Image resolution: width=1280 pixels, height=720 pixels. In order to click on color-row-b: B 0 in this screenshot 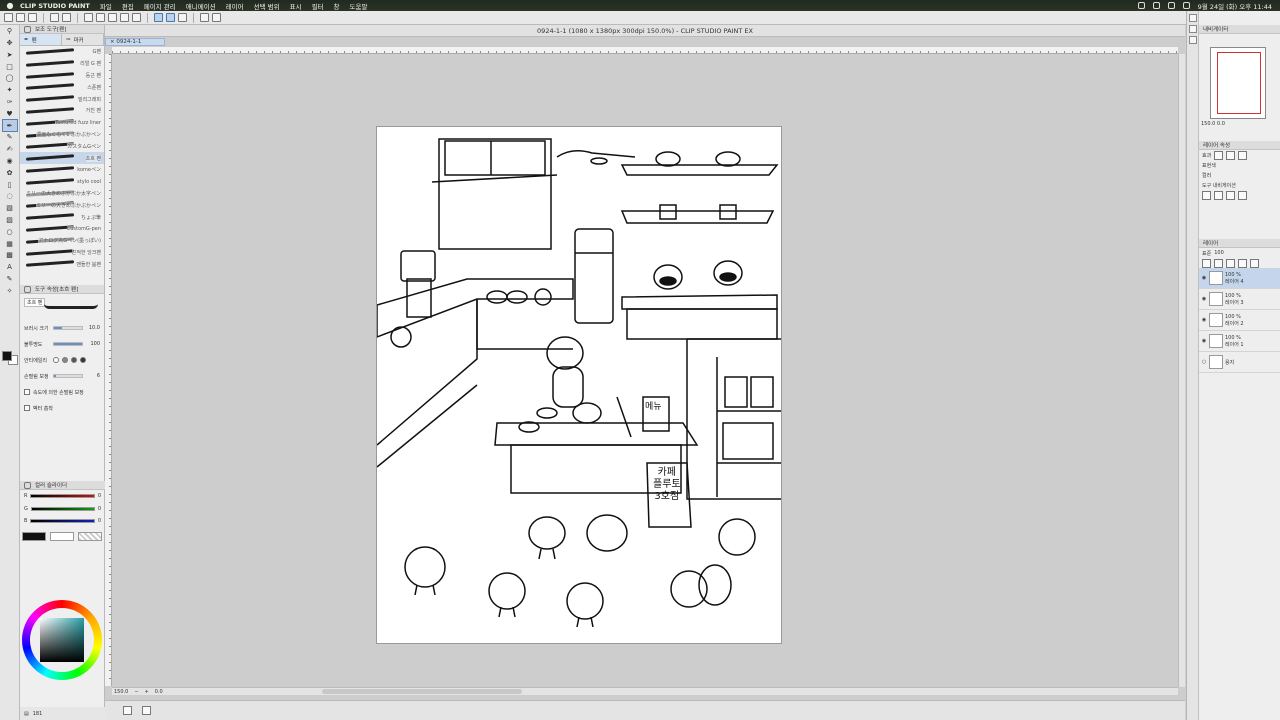, I will do `click(62, 521)`.